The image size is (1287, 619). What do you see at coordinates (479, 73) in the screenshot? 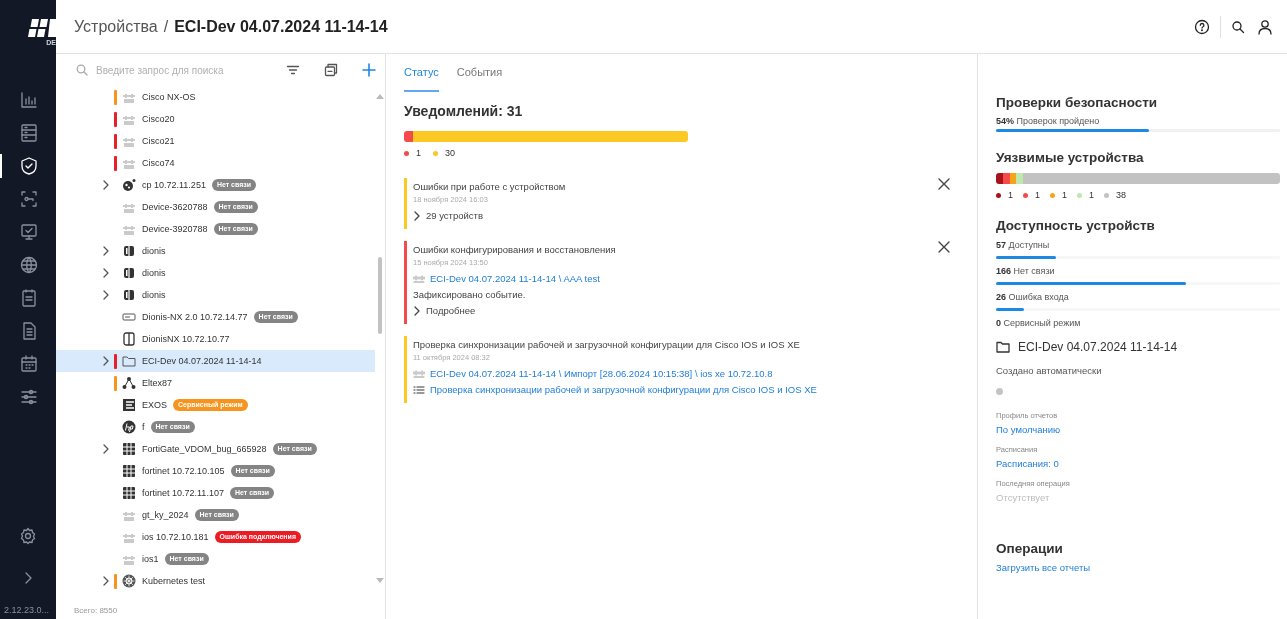
I see `tab: События` at bounding box center [479, 73].